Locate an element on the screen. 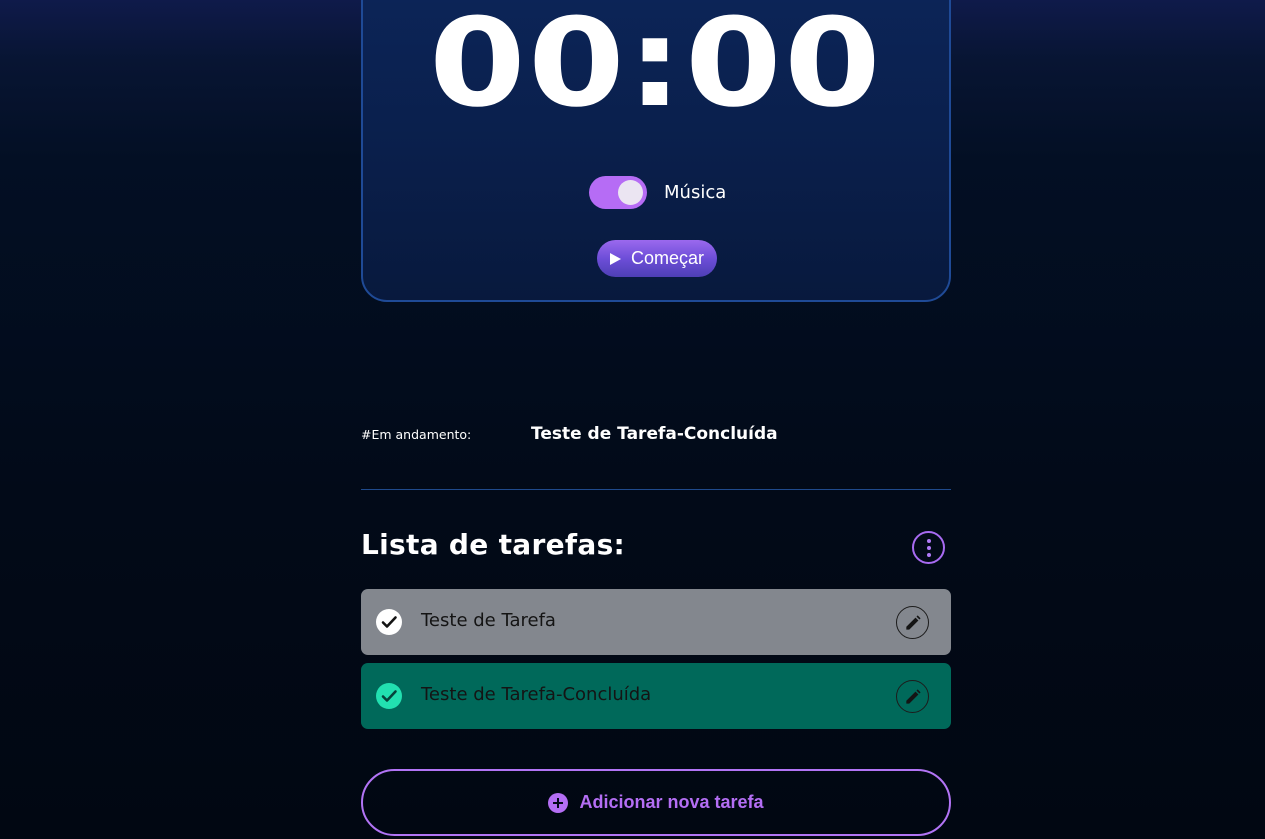  start-button: Começar is located at coordinates (657, 258).